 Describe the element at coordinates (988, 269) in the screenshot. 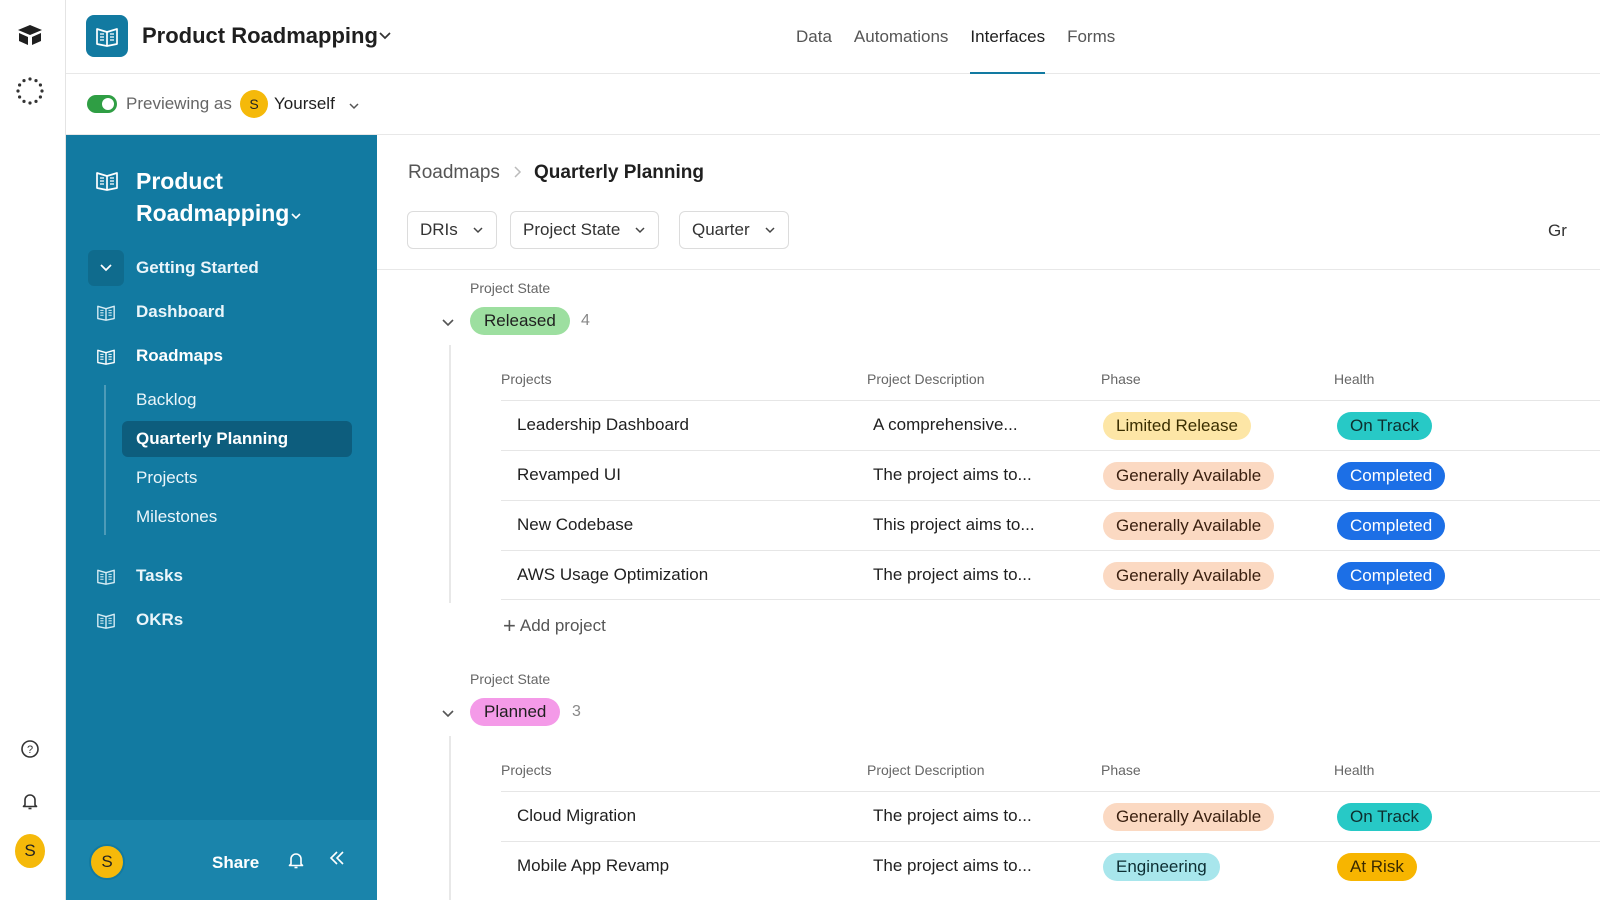

I see `divider` at that location.